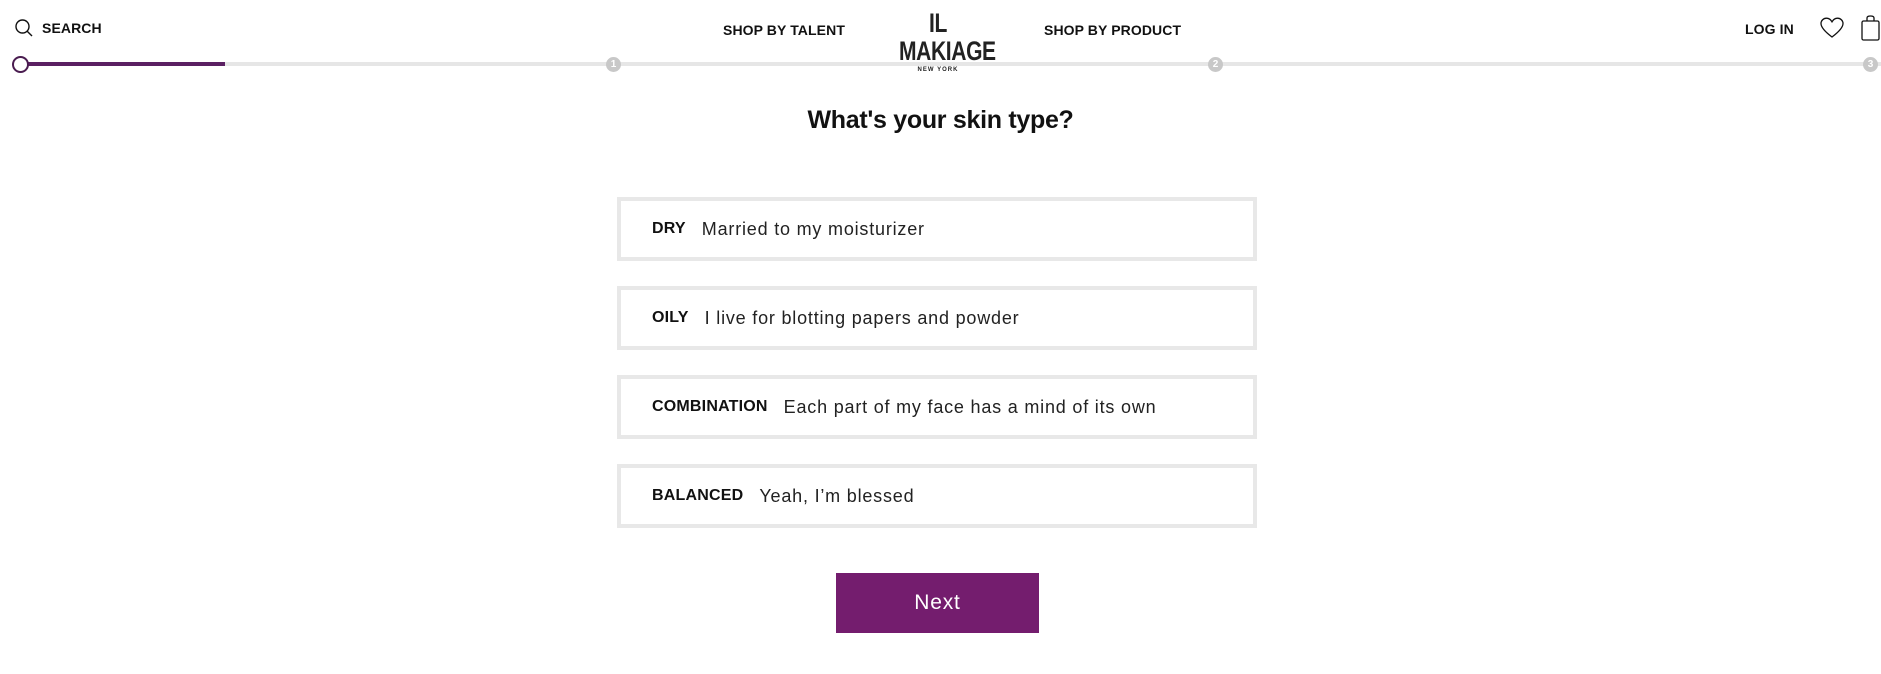  I want to click on nav-shop-by-talent: SHOP BY TALENT, so click(784, 30).